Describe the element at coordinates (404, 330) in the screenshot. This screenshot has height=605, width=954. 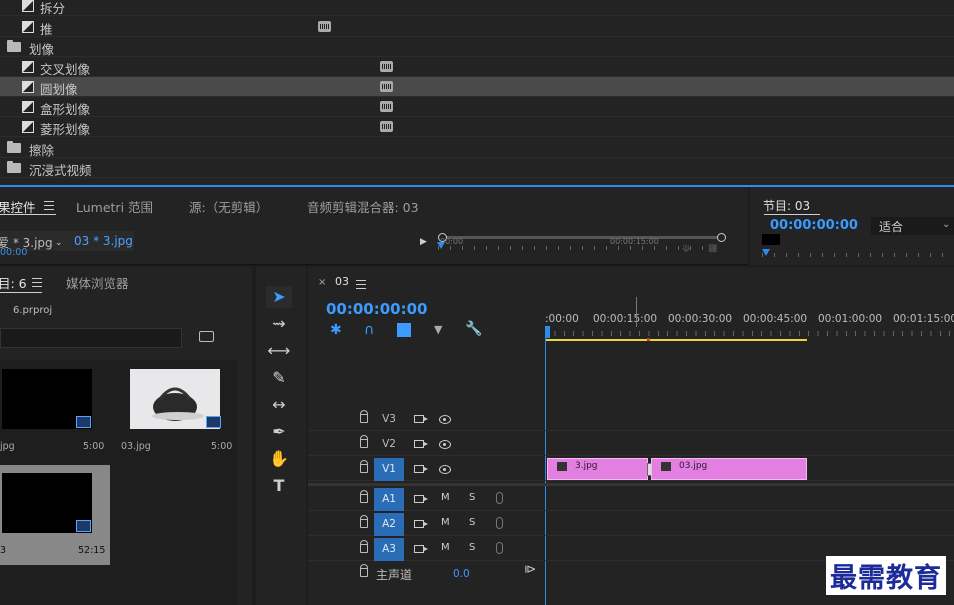
I see `linked-selection-icon` at that location.